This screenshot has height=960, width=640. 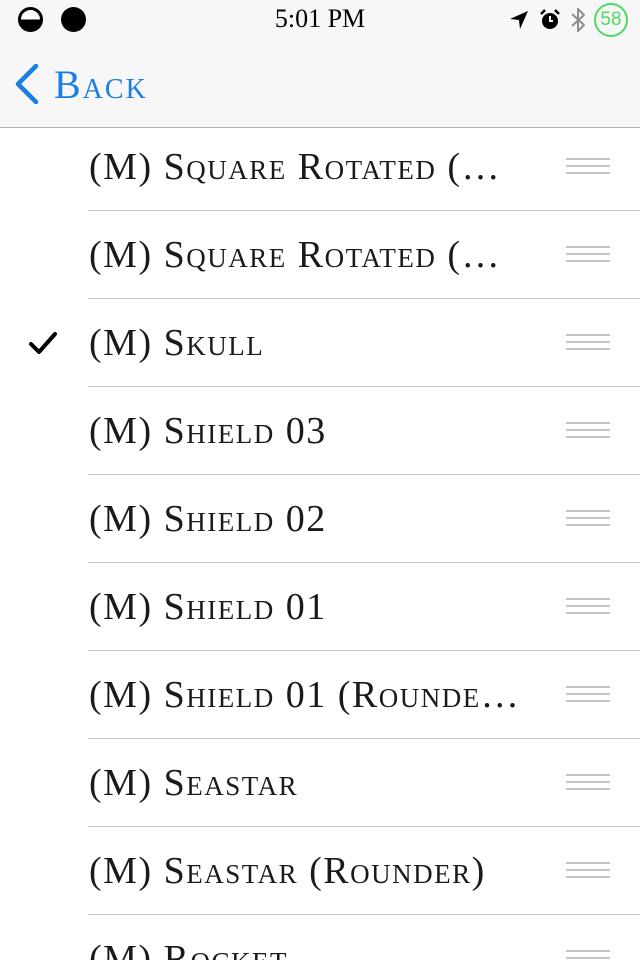 What do you see at coordinates (43, 343) in the screenshot?
I see `checkmark-icon` at bounding box center [43, 343].